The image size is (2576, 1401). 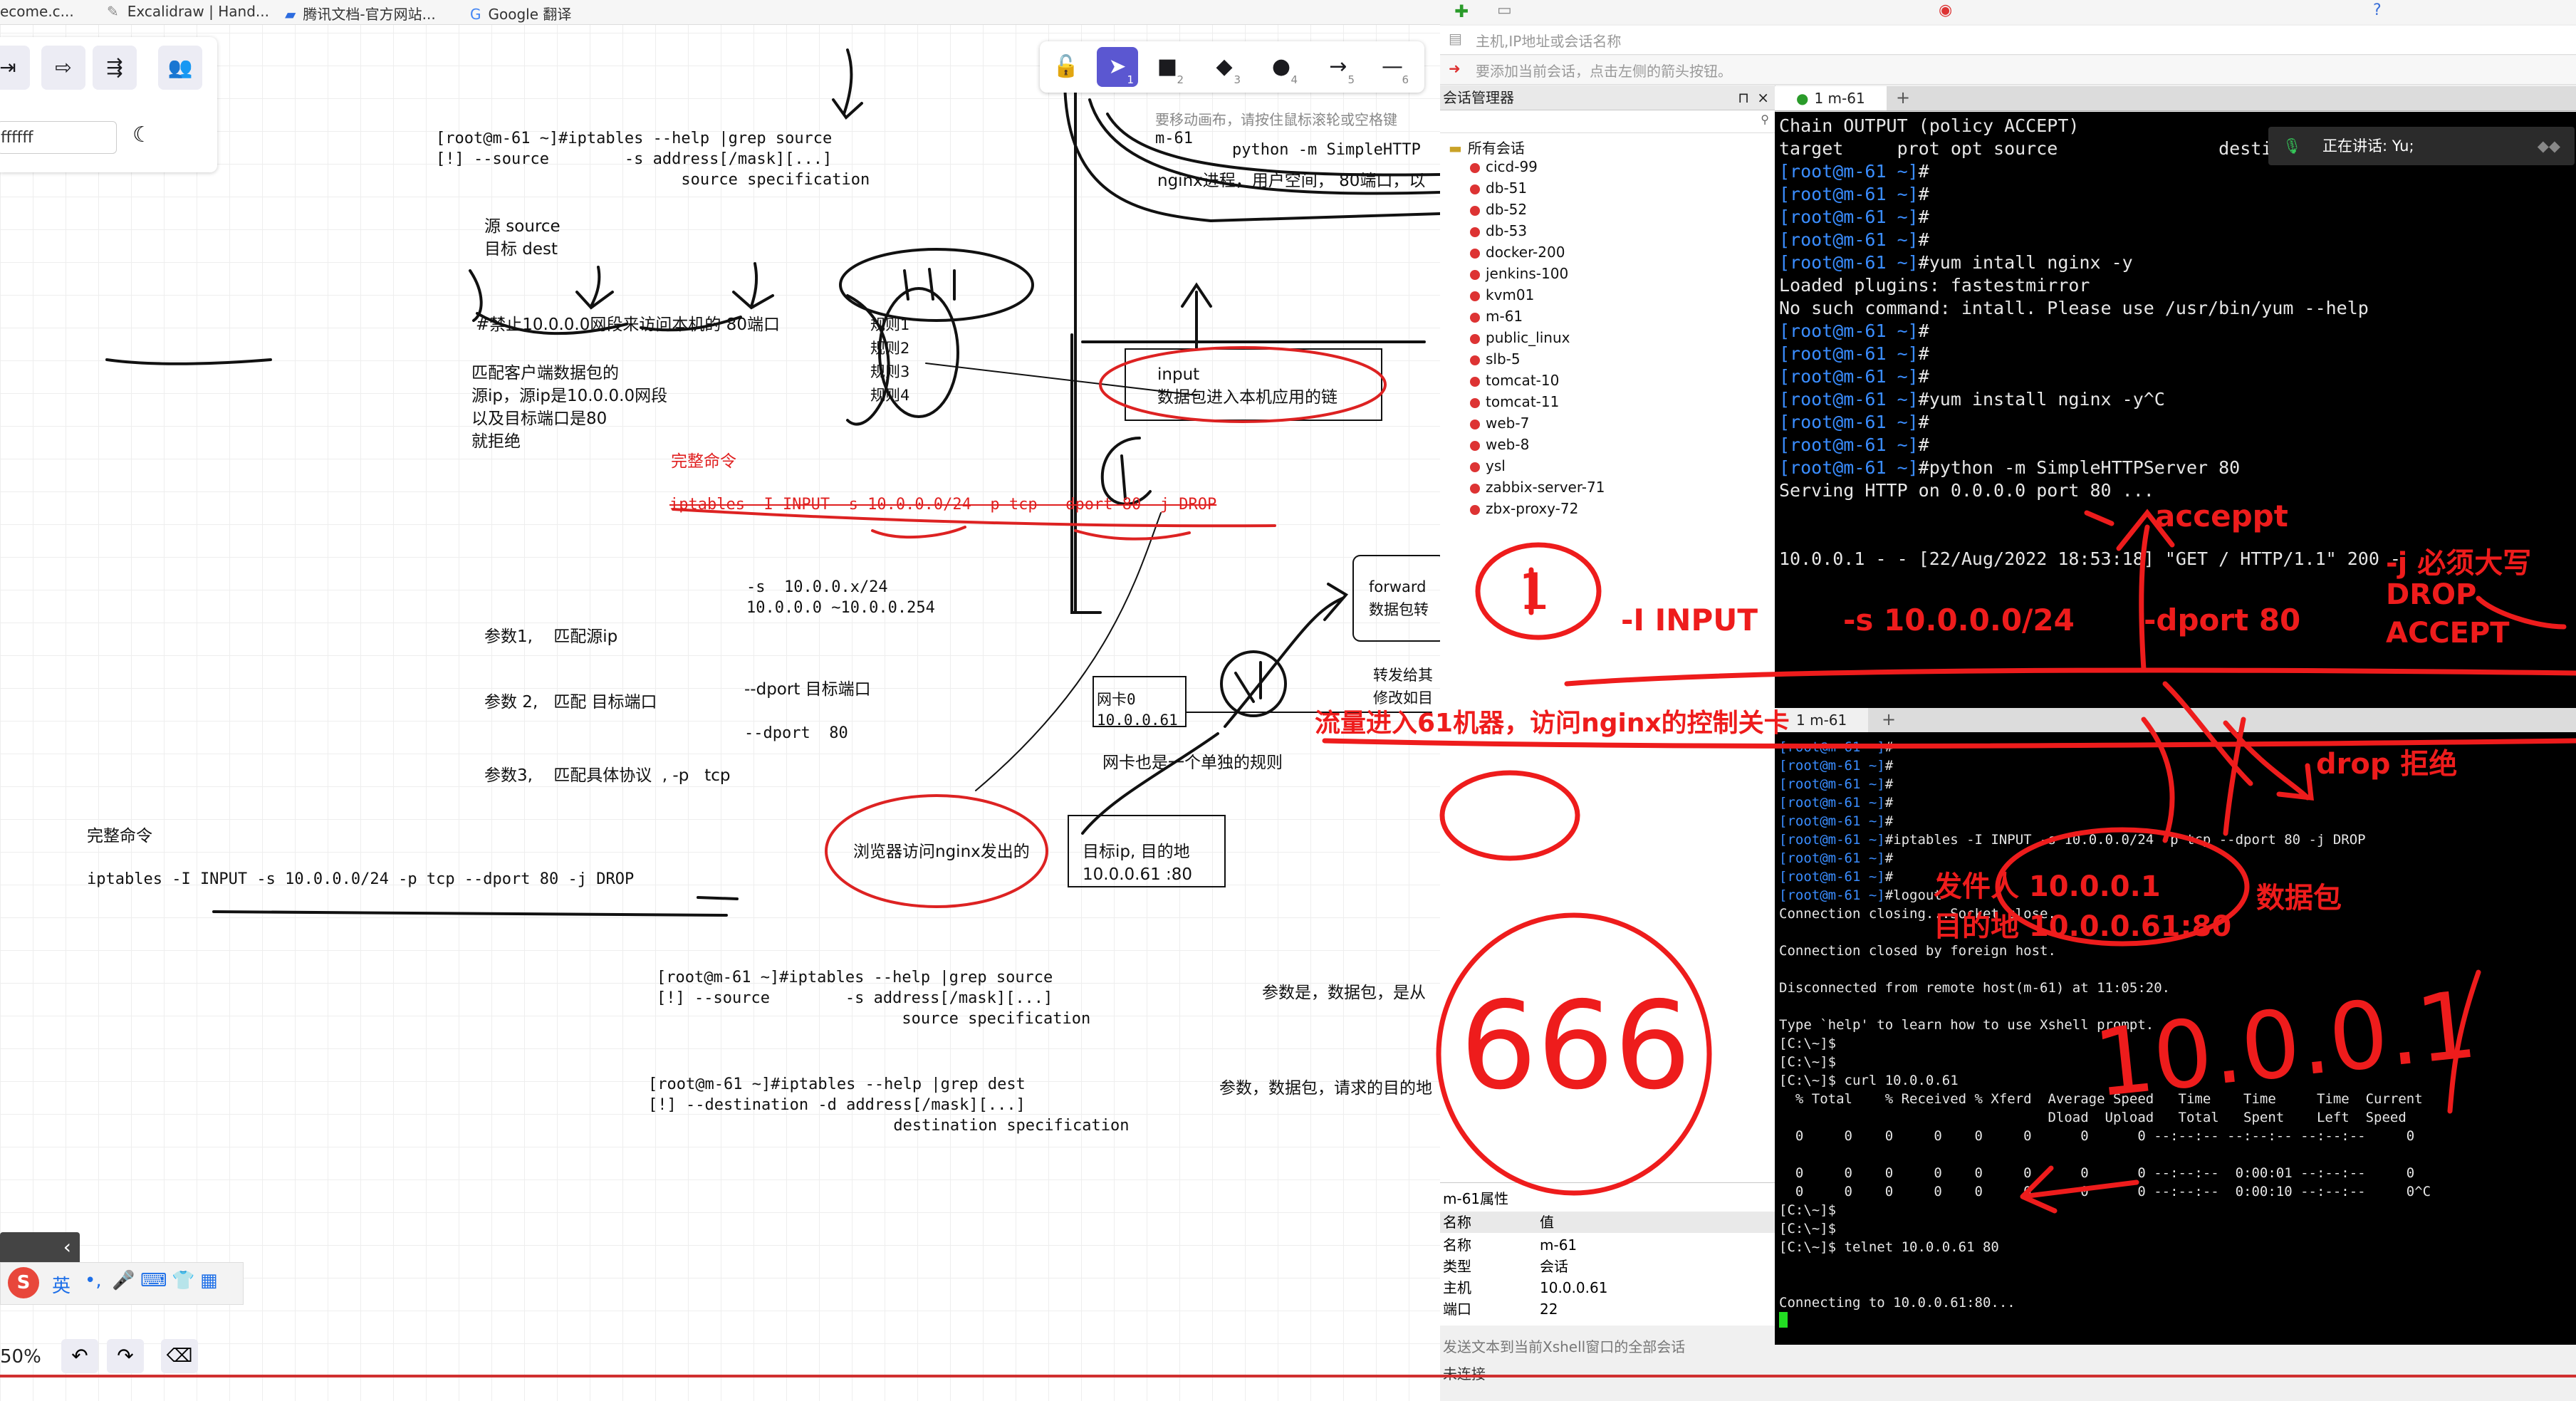 What do you see at coordinates (2431, 594) in the screenshot?
I see `annotation-drop: DROP` at bounding box center [2431, 594].